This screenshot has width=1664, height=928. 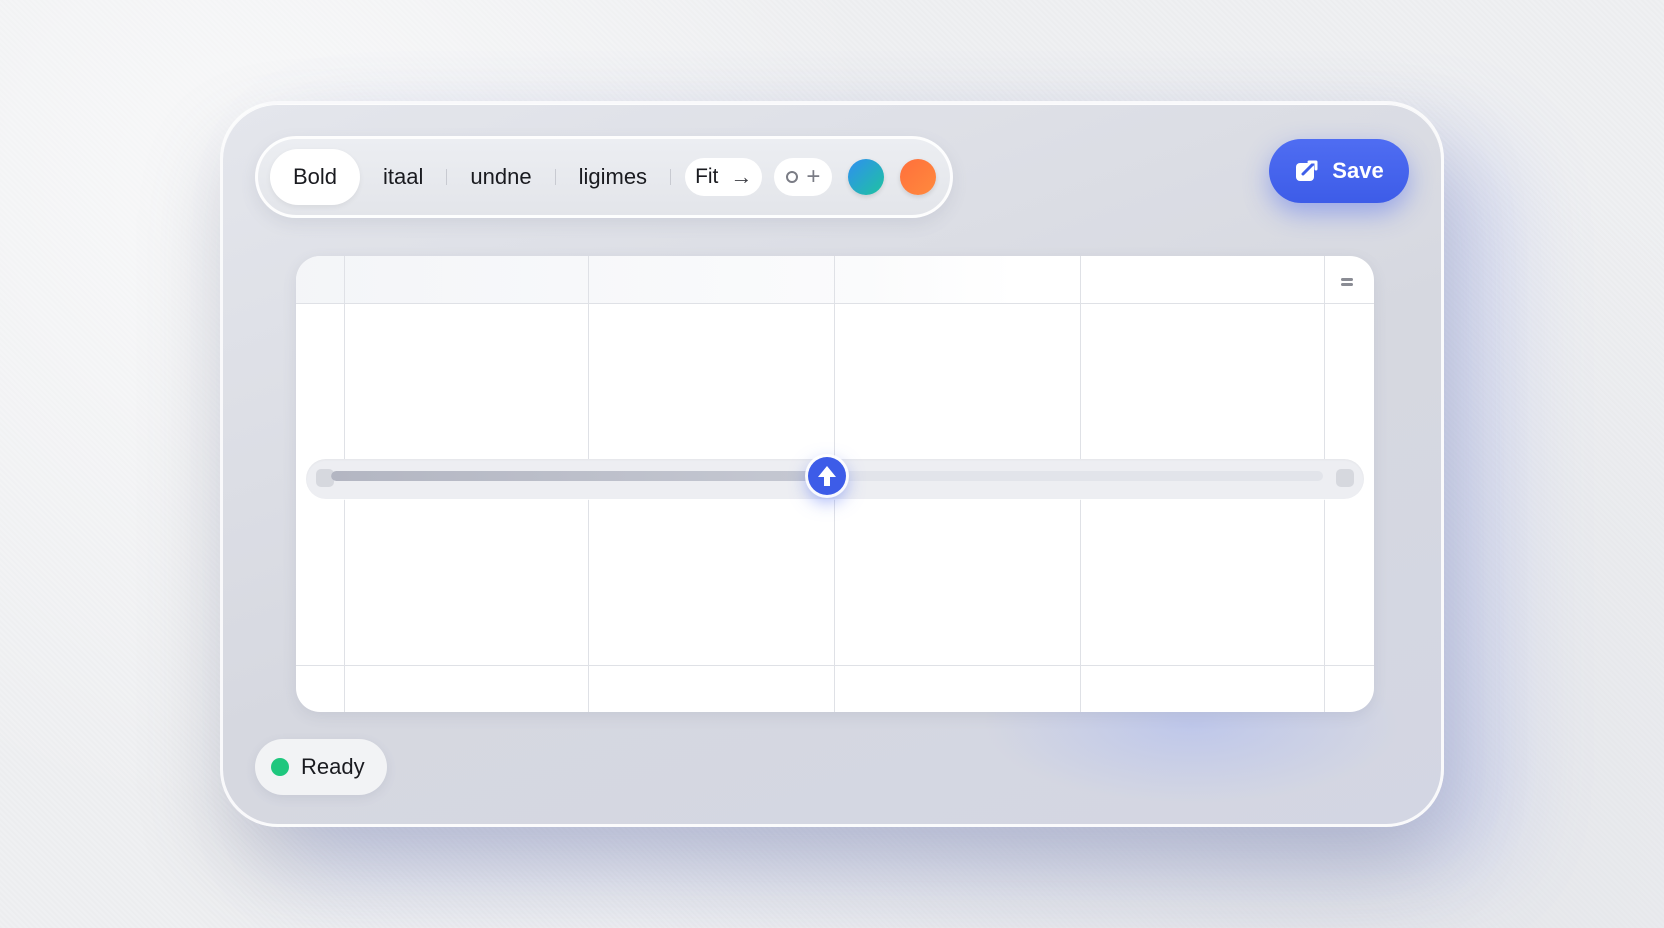 I want to click on slider-end-cap, so click(x=1345, y=478).